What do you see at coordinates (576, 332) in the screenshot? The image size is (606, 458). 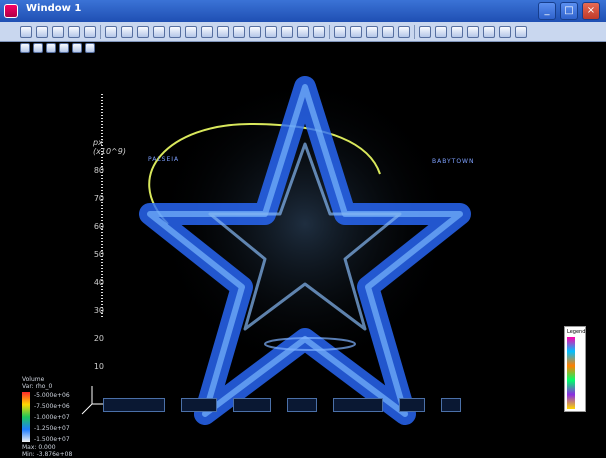 I see `right-legend-title: Legend` at bounding box center [576, 332].